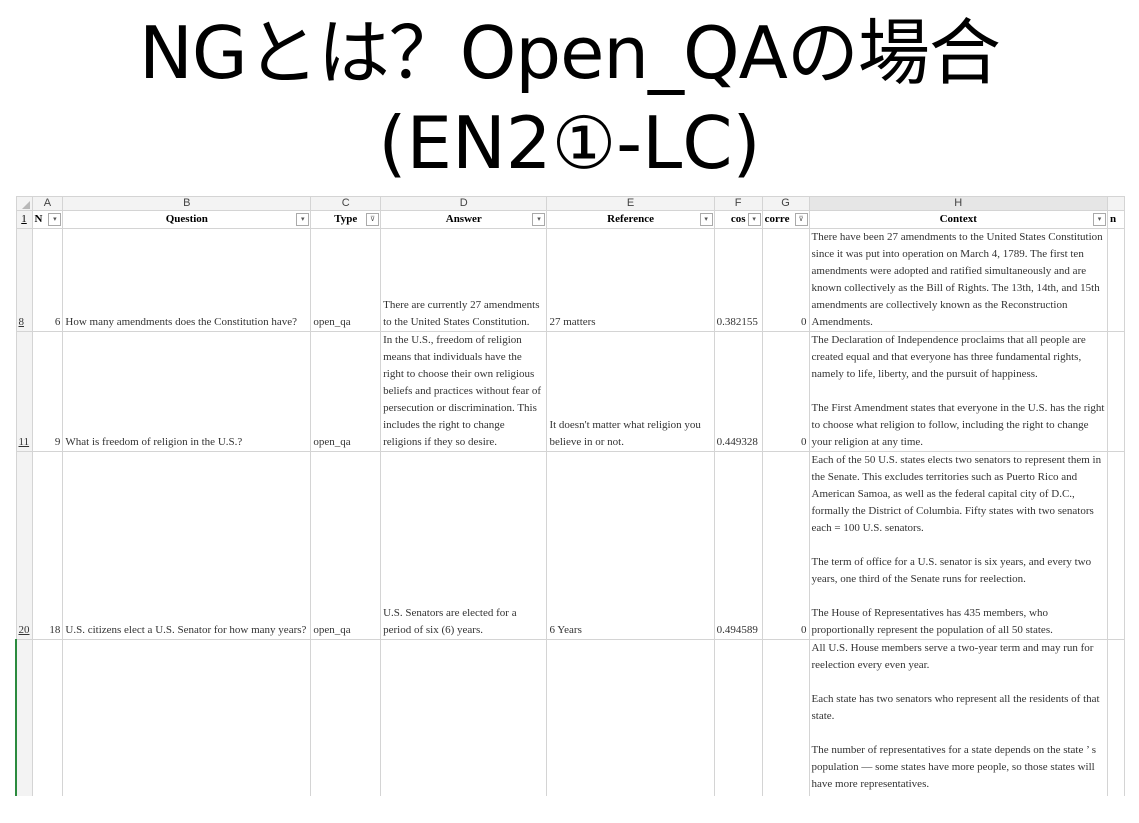 This screenshot has height=823, width=1139. Describe the element at coordinates (738, 717) in the screenshot. I see `cell-cos` at that location.